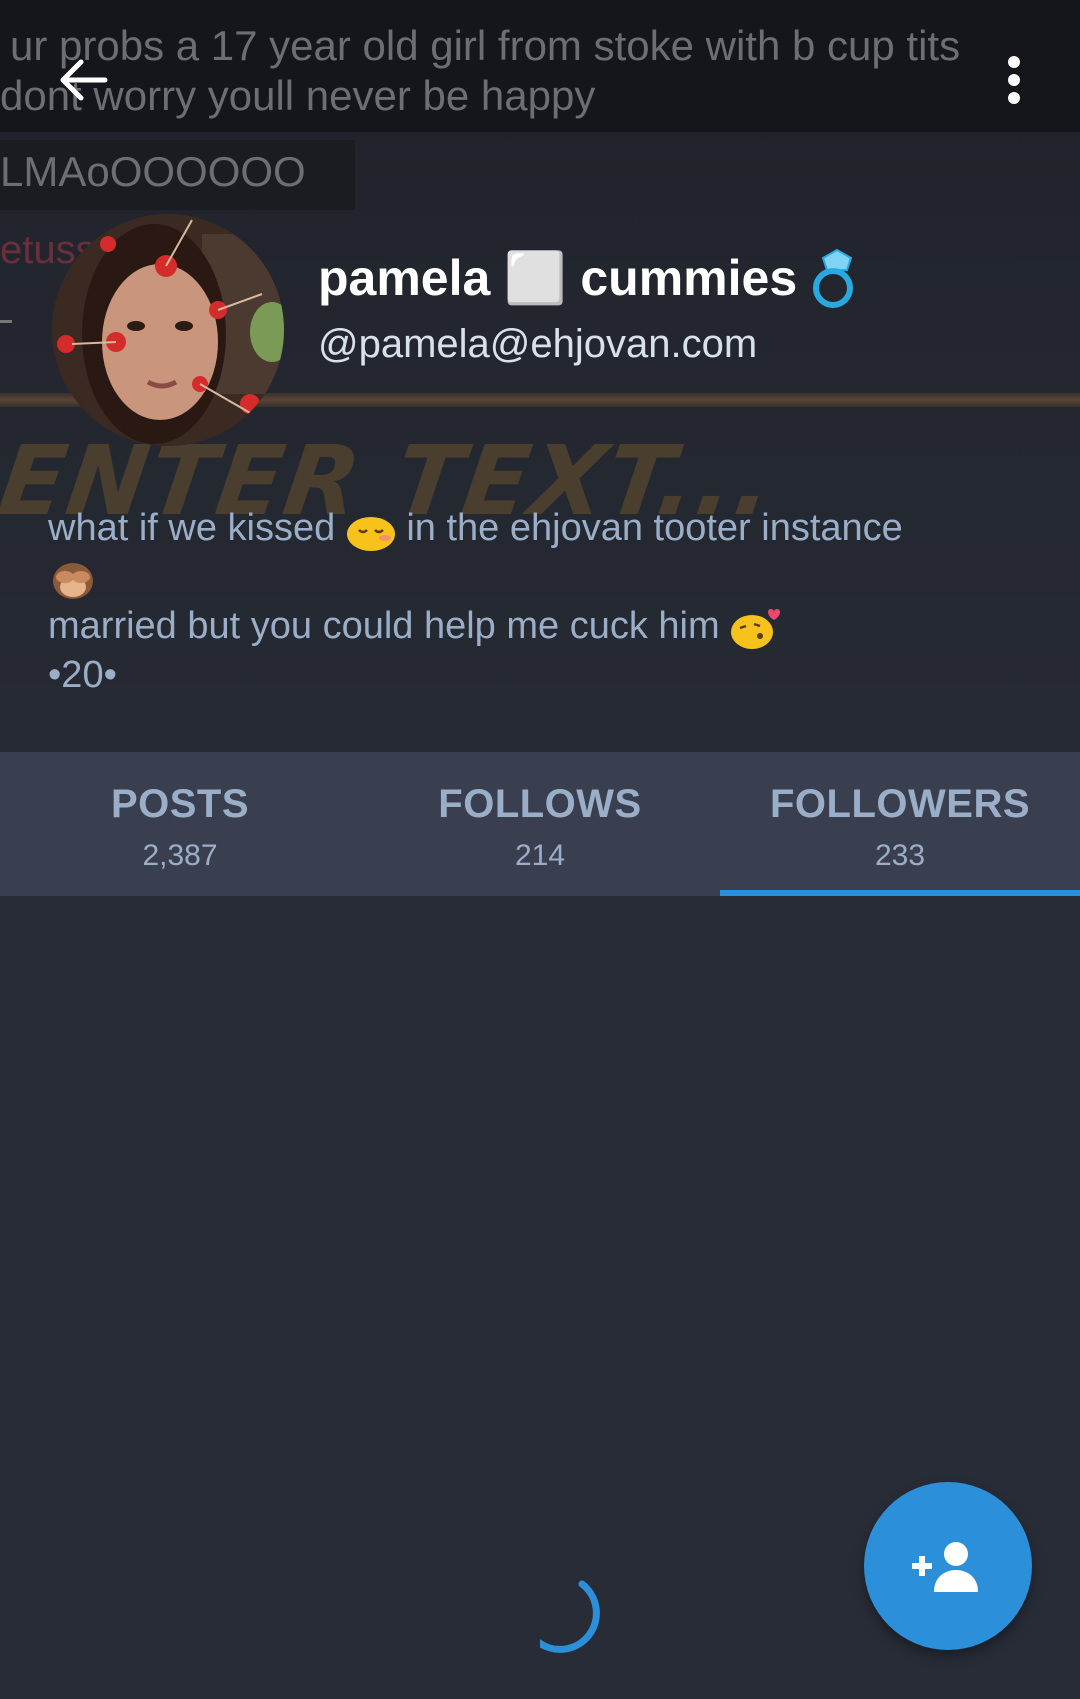  I want to click on avatar-image, so click(168, 330).